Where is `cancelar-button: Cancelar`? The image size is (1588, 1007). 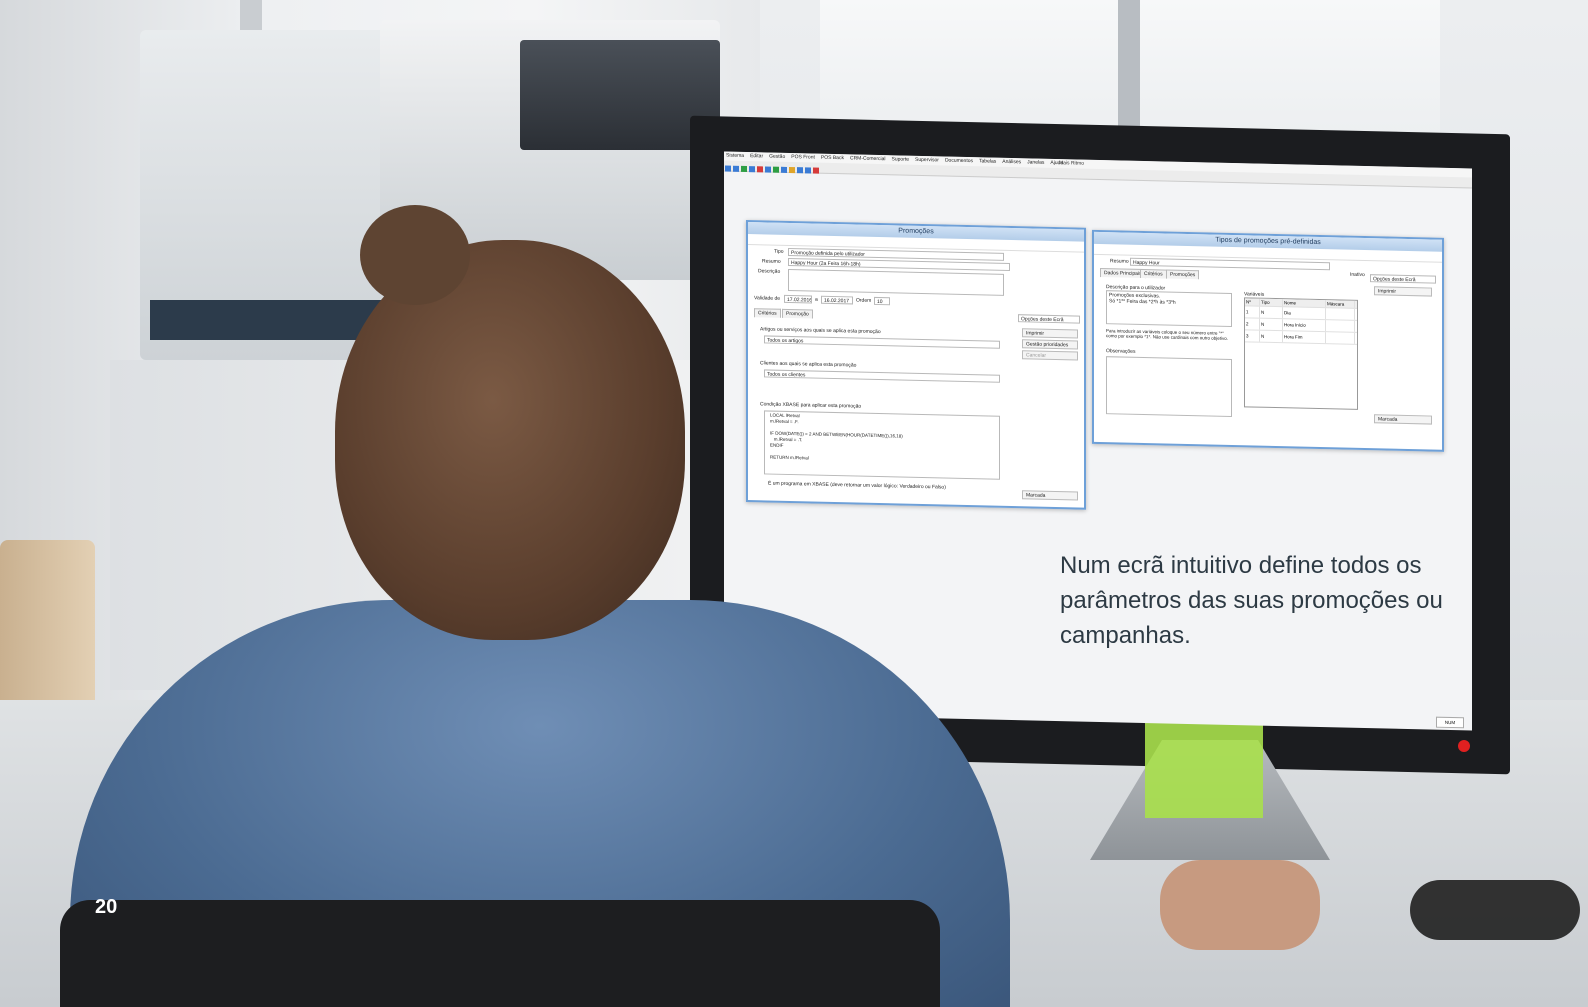 cancelar-button: Cancelar is located at coordinates (1050, 355).